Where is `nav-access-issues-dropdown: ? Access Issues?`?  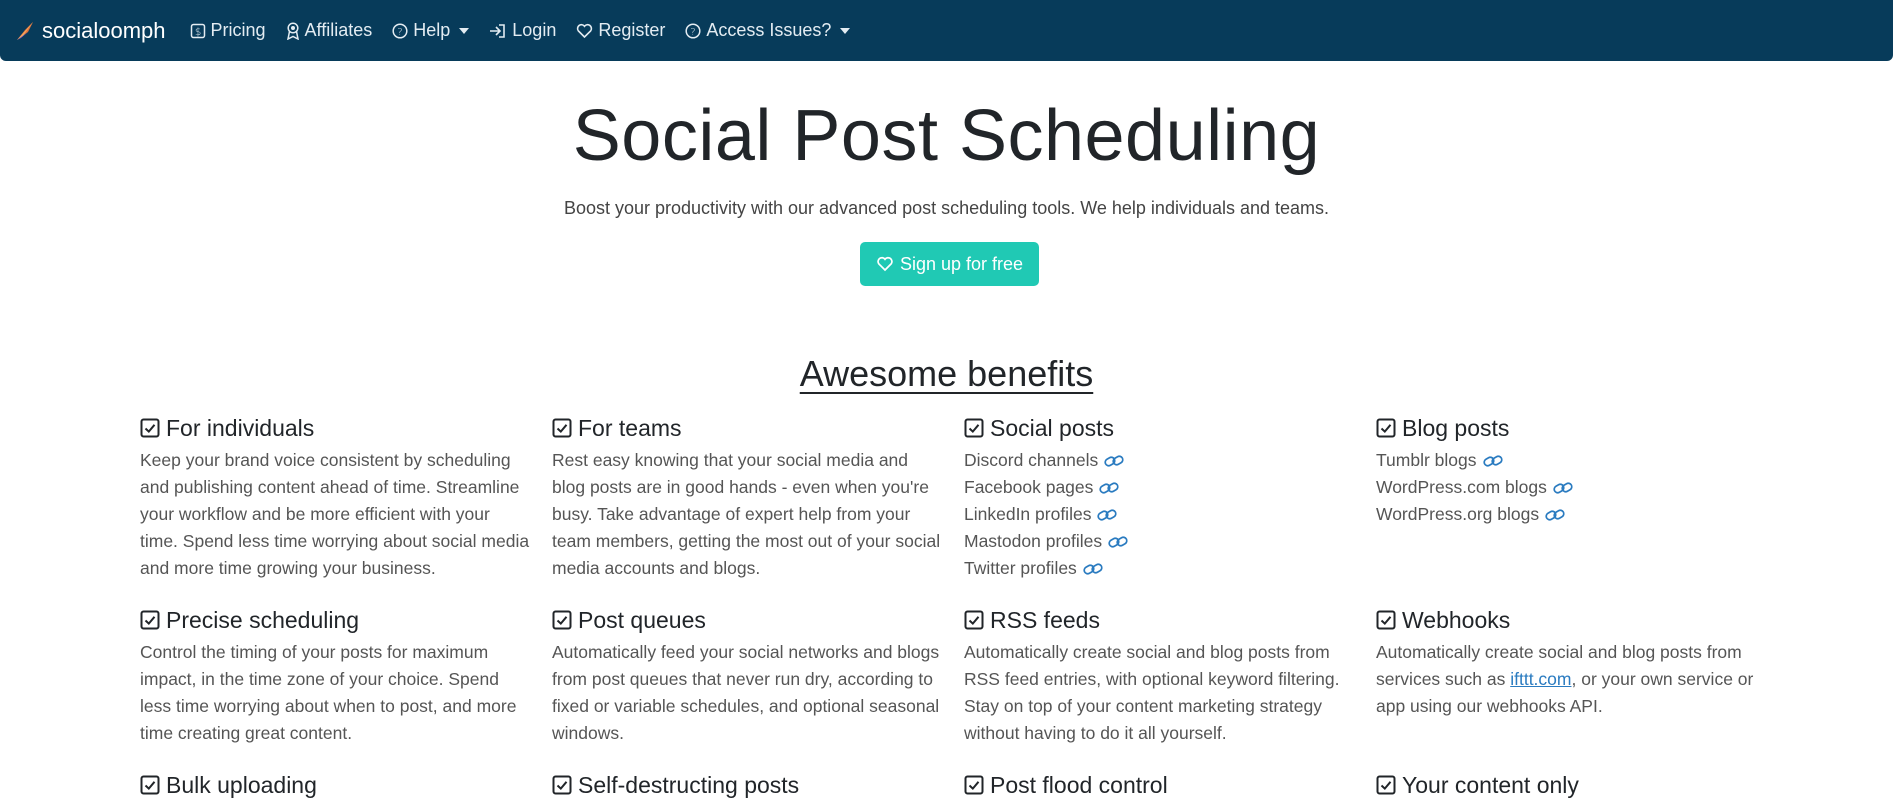 nav-access-issues-dropdown: ? Access Issues? is located at coordinates (767, 30).